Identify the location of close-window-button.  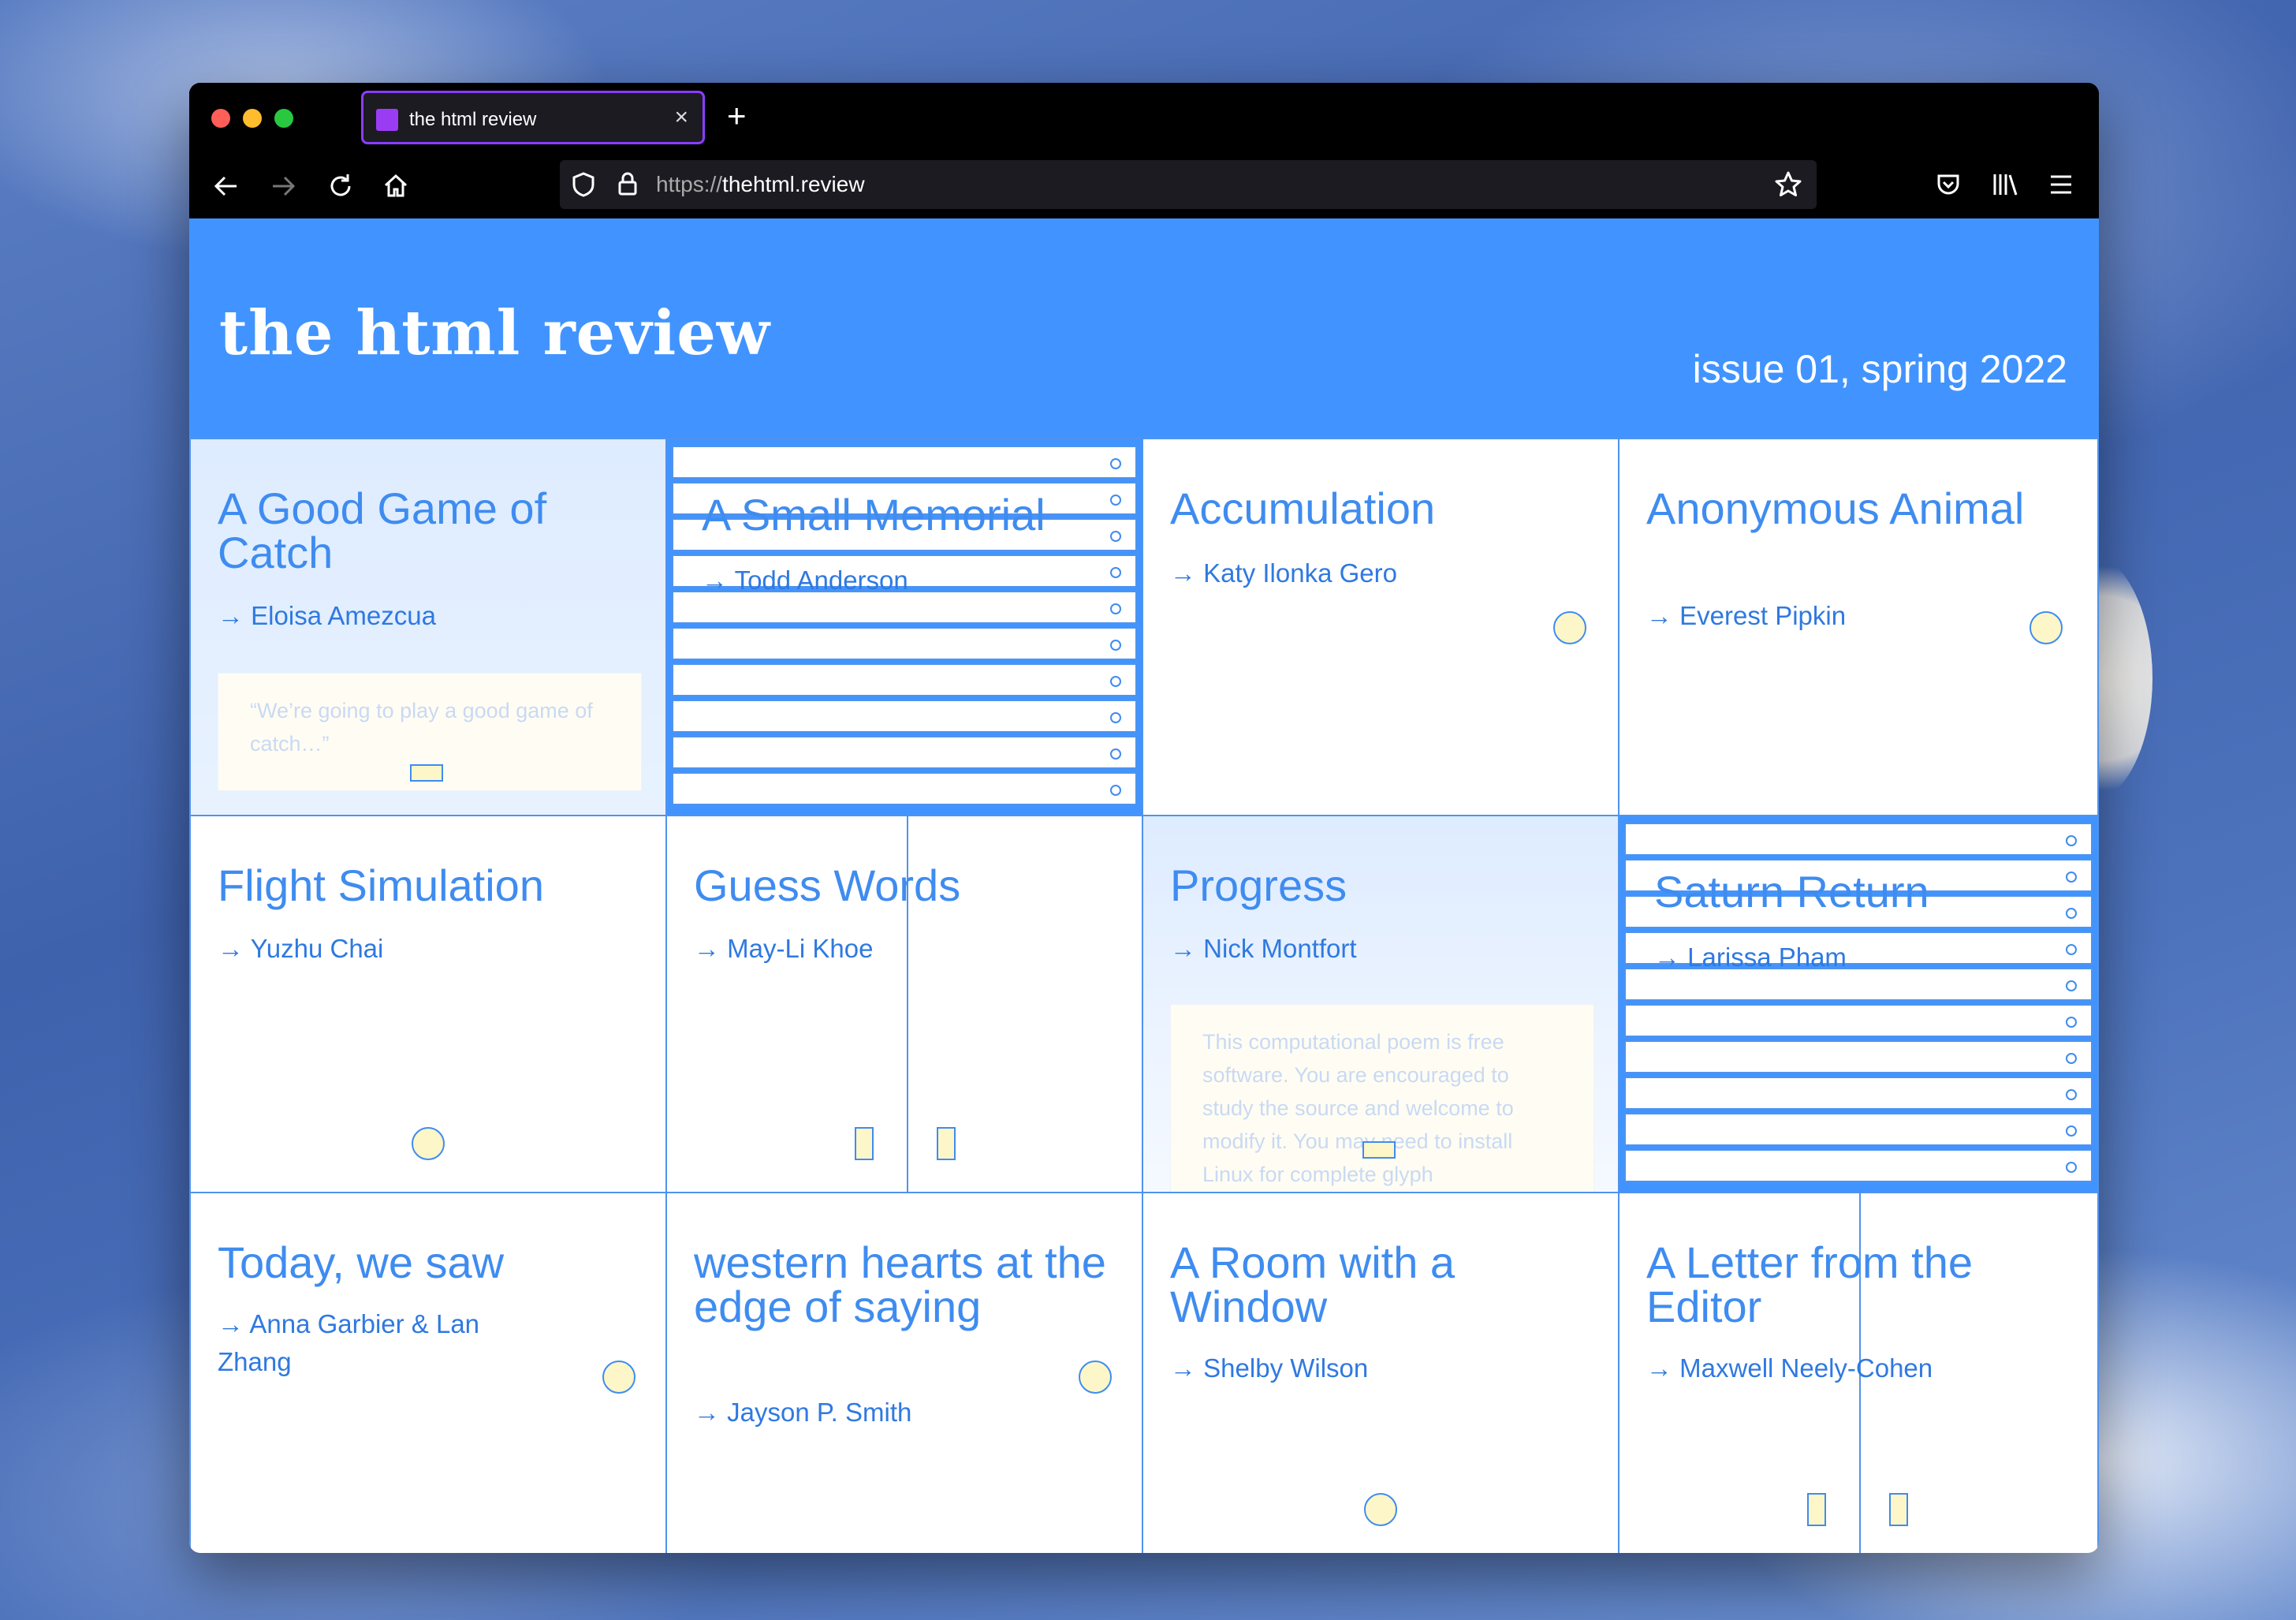
(220, 118).